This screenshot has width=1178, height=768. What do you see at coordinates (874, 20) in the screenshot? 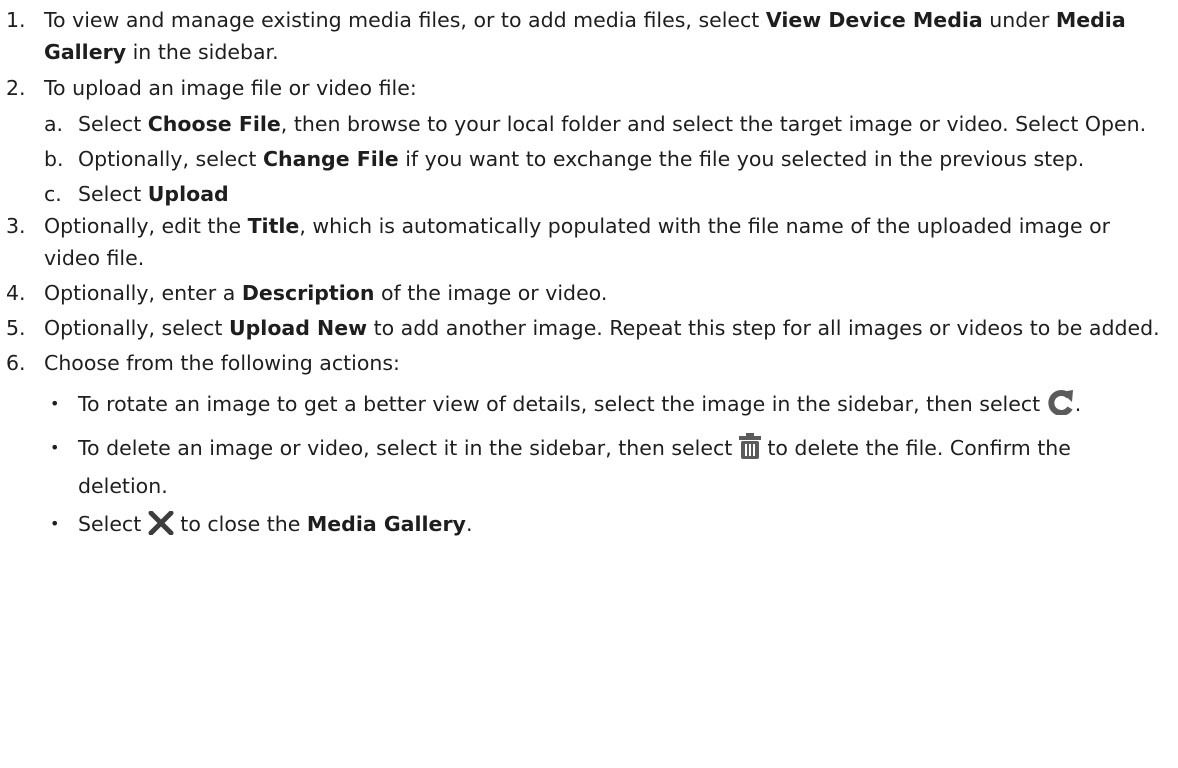
I see `step-bold: View Device Media` at bounding box center [874, 20].